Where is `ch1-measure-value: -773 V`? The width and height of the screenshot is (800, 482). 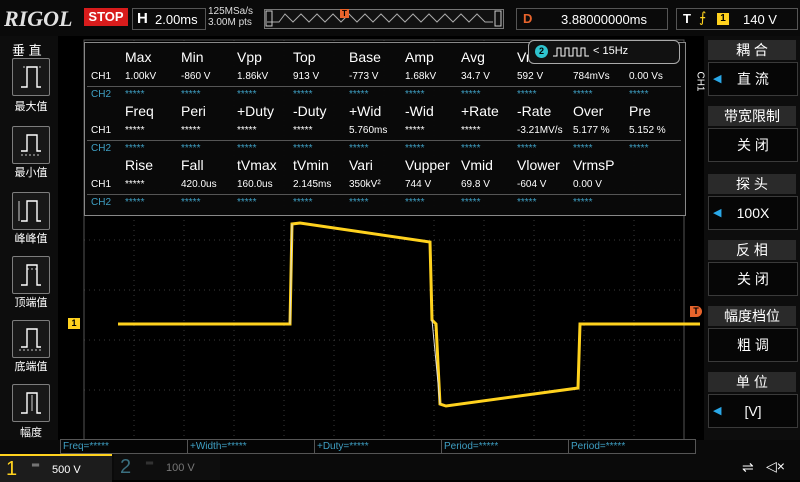
ch1-measure-value: -773 V is located at coordinates (364, 76).